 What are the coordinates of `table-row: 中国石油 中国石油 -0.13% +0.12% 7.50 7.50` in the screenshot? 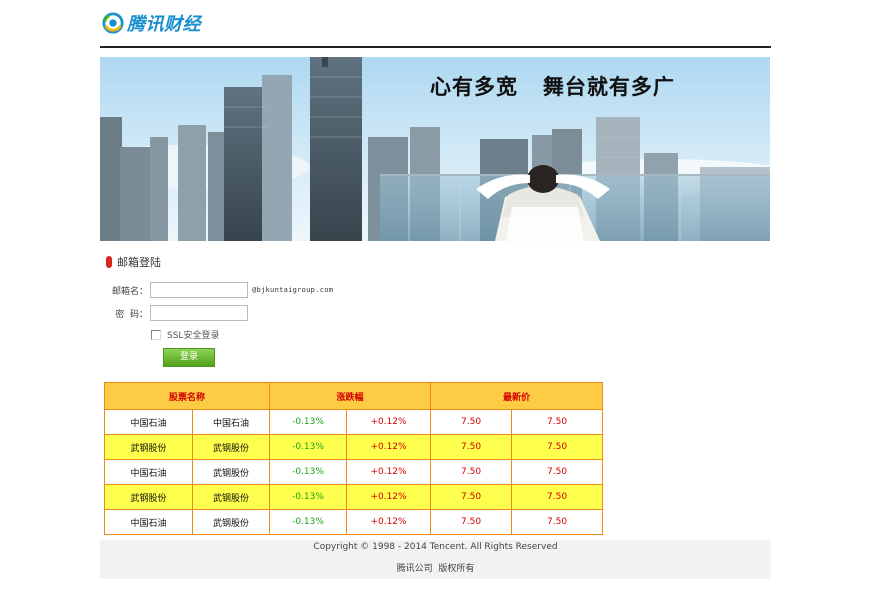 It's located at (354, 422).